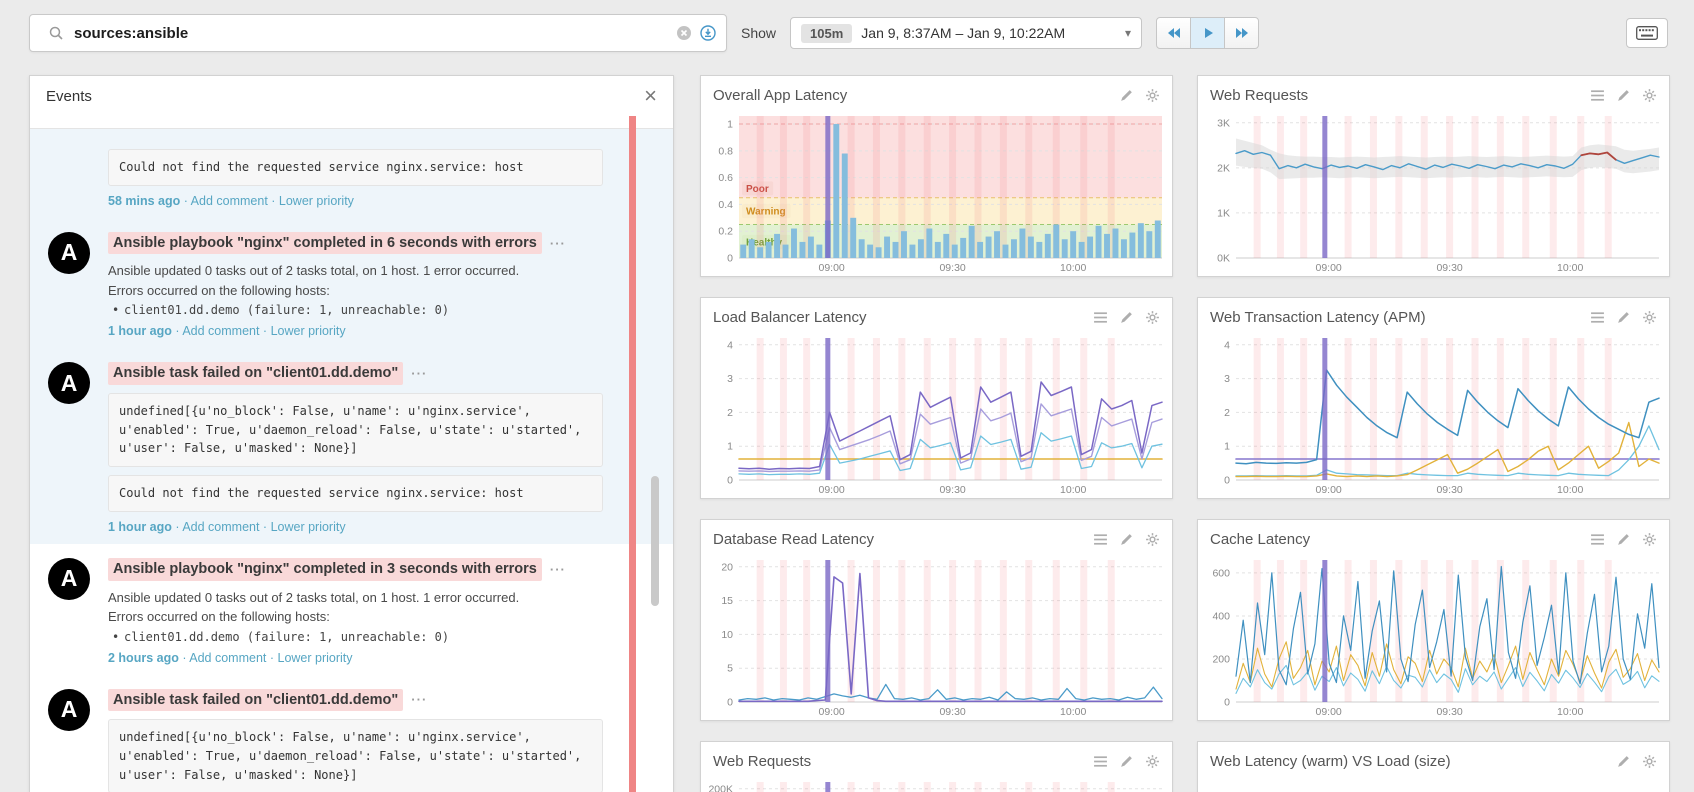  I want to click on chart-widget-header: Web Requests, so click(1433, 93).